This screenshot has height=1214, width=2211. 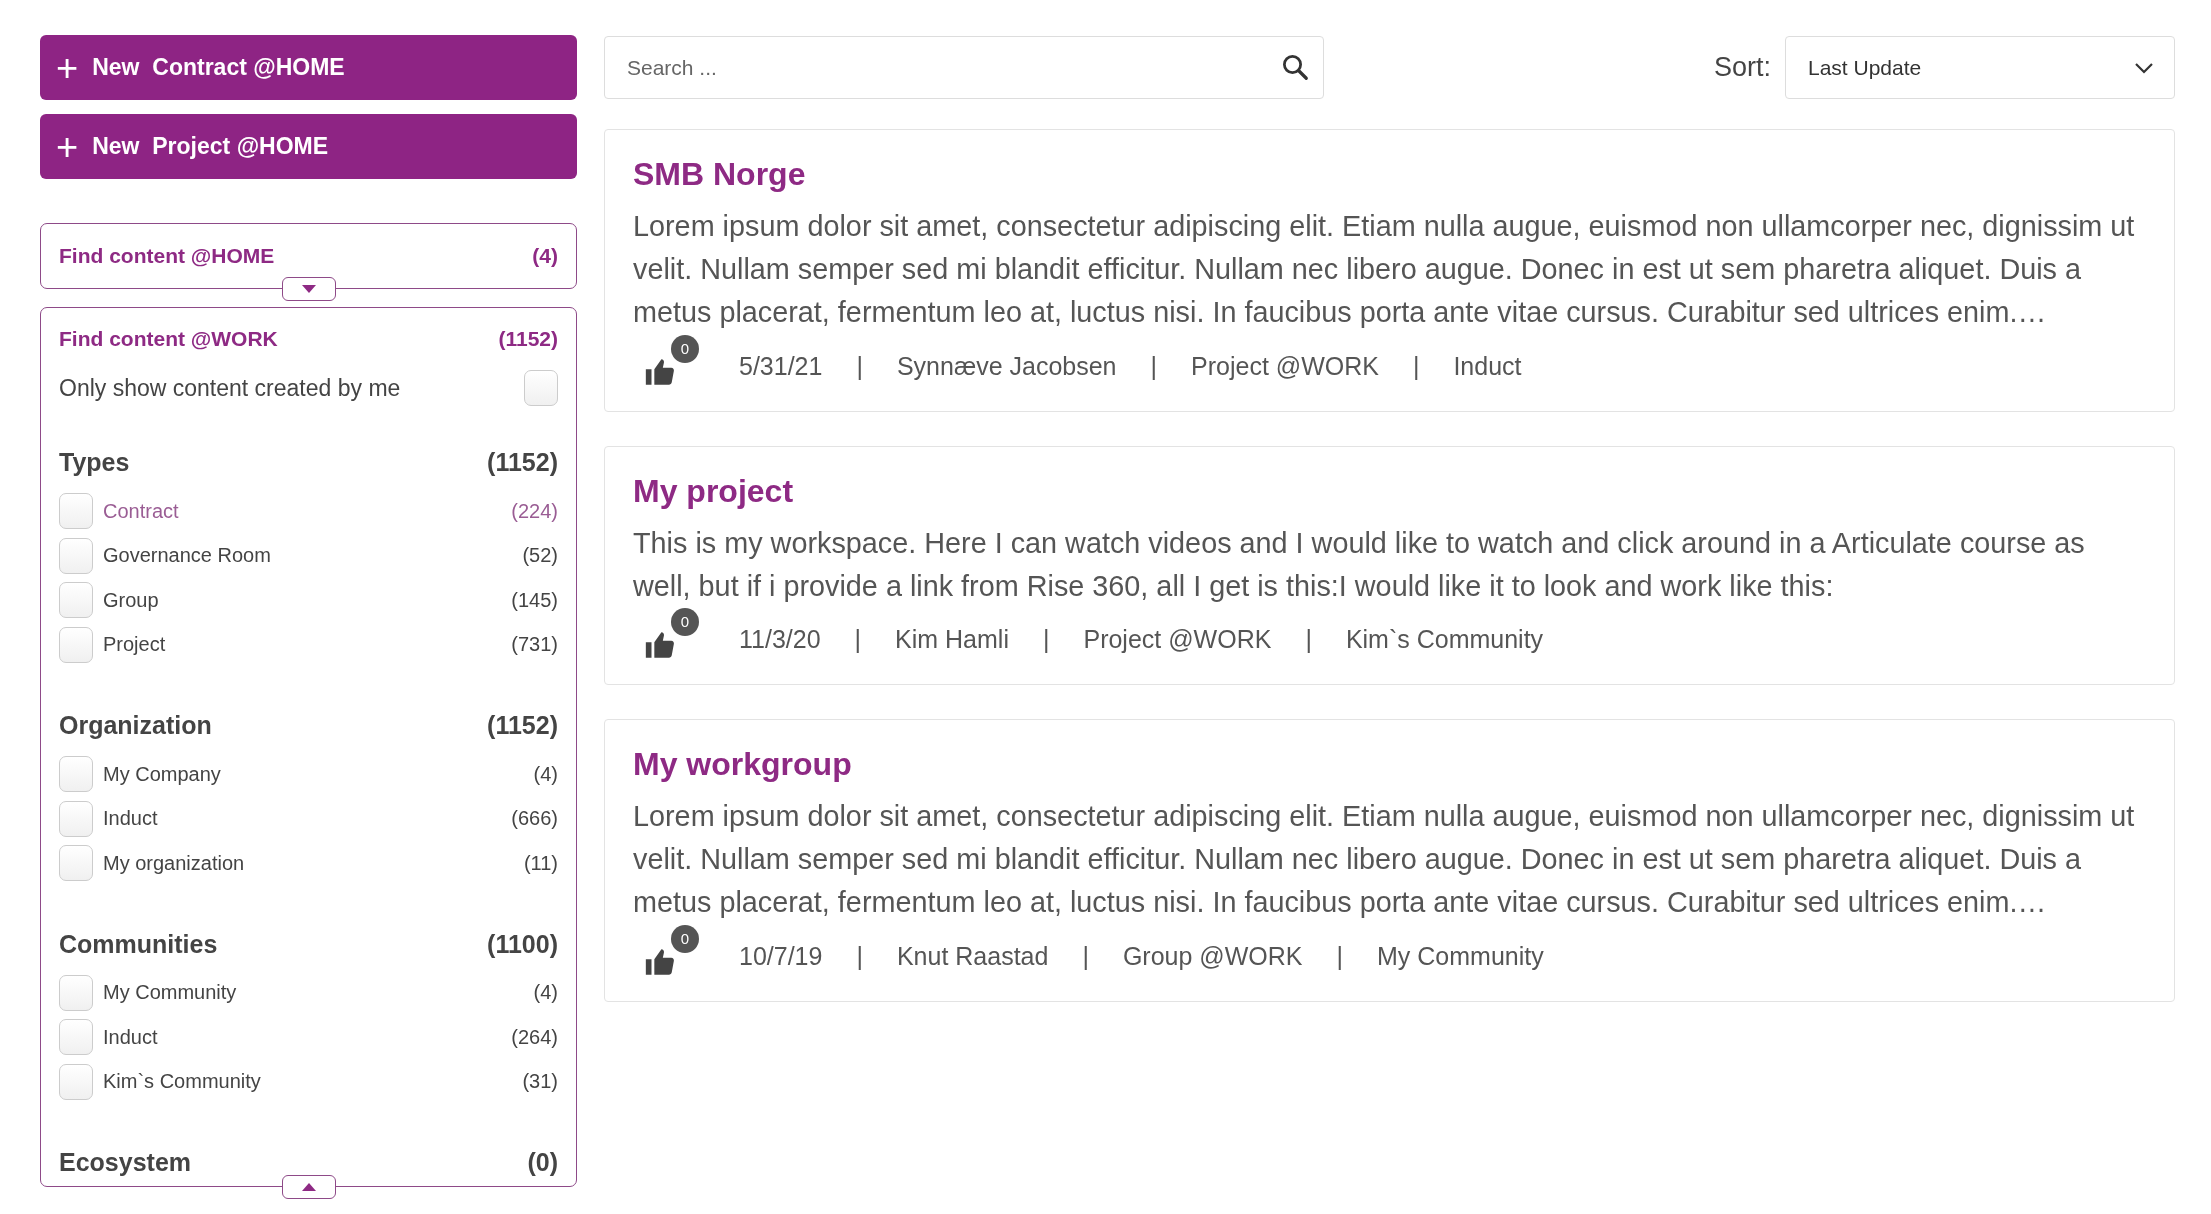 What do you see at coordinates (2144, 67) in the screenshot?
I see `chevron-down-icon` at bounding box center [2144, 67].